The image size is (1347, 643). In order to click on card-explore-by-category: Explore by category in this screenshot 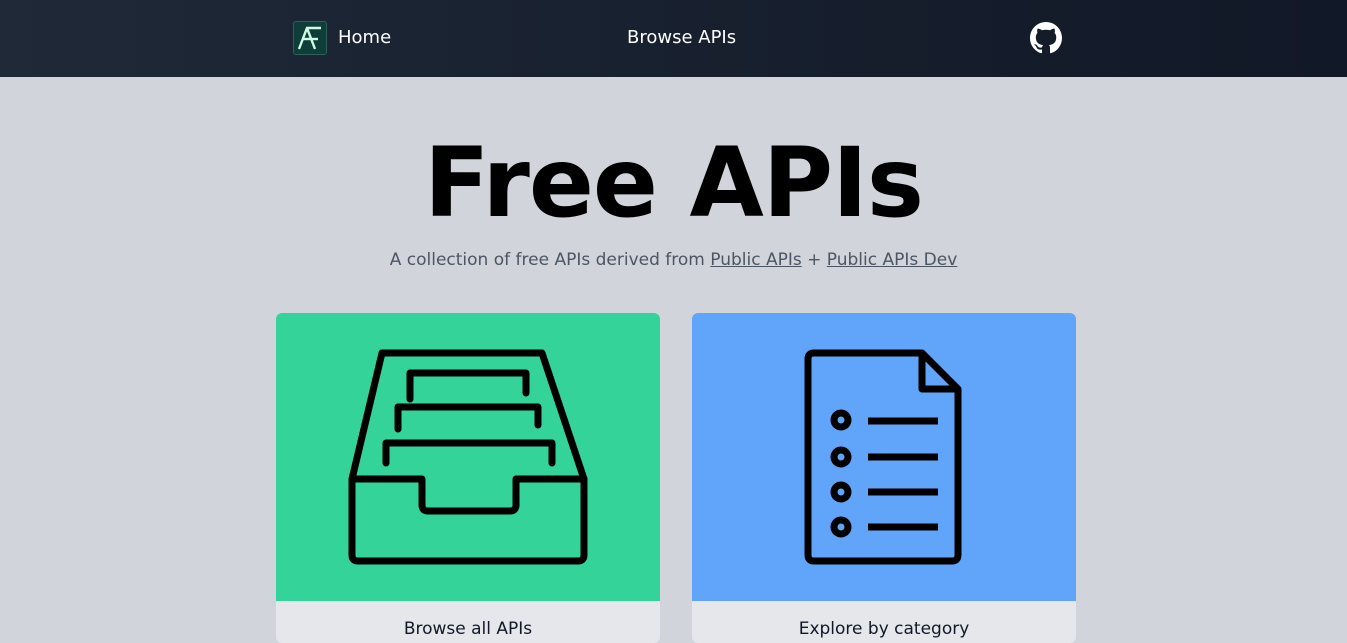, I will do `click(884, 478)`.